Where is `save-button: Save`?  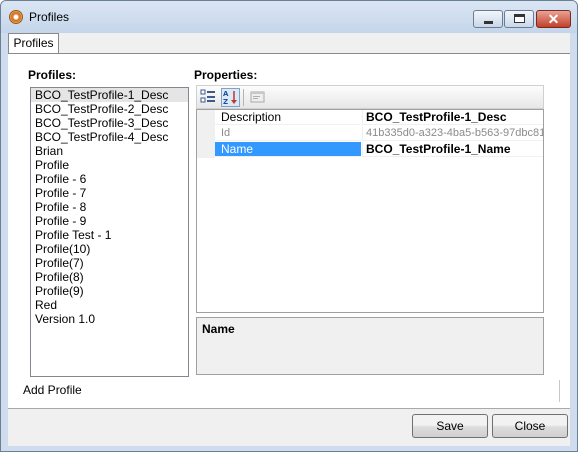
save-button: Save is located at coordinates (450, 426).